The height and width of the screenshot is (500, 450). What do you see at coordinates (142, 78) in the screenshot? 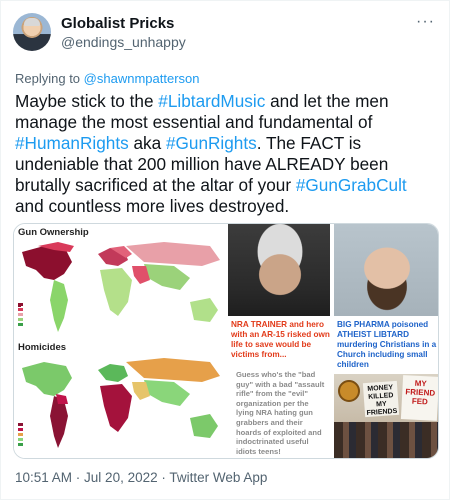
I see `reply-mention-link: @shawnmpatterson` at bounding box center [142, 78].